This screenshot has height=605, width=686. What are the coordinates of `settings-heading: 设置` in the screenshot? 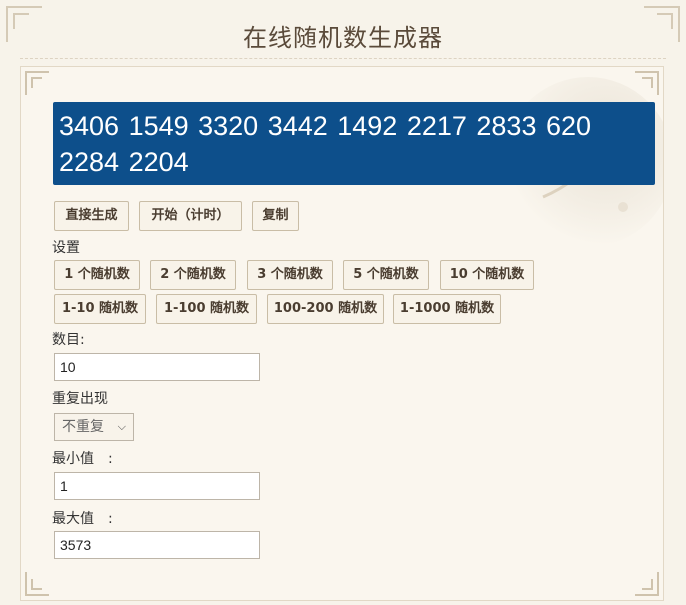 It's located at (66, 248).